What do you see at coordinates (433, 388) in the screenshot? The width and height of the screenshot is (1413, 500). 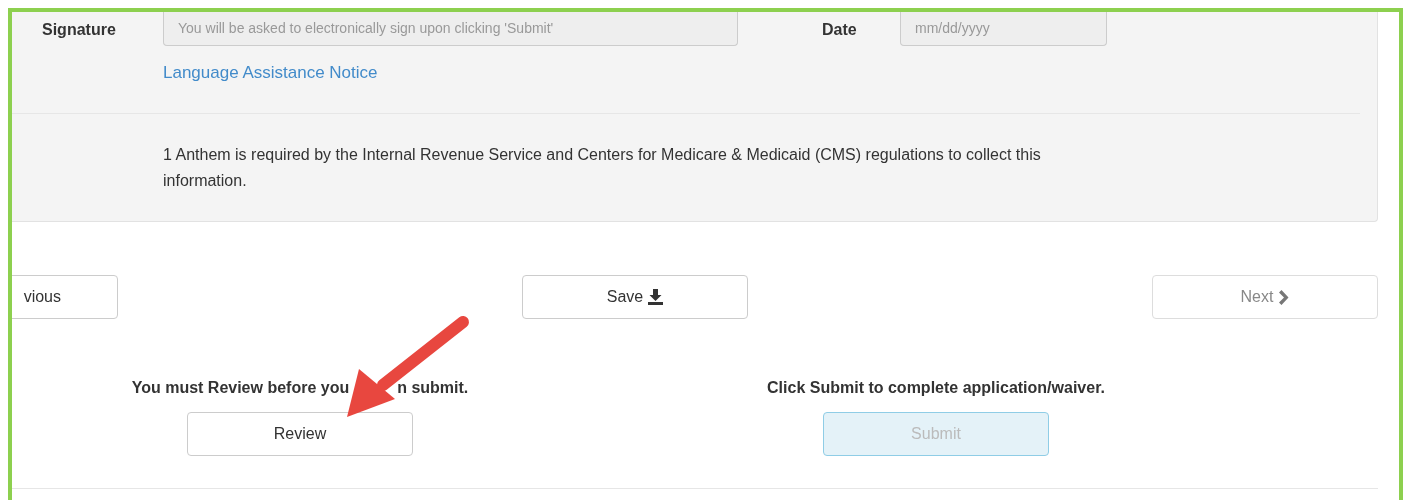 I see `instruction-text: n submit.` at bounding box center [433, 388].